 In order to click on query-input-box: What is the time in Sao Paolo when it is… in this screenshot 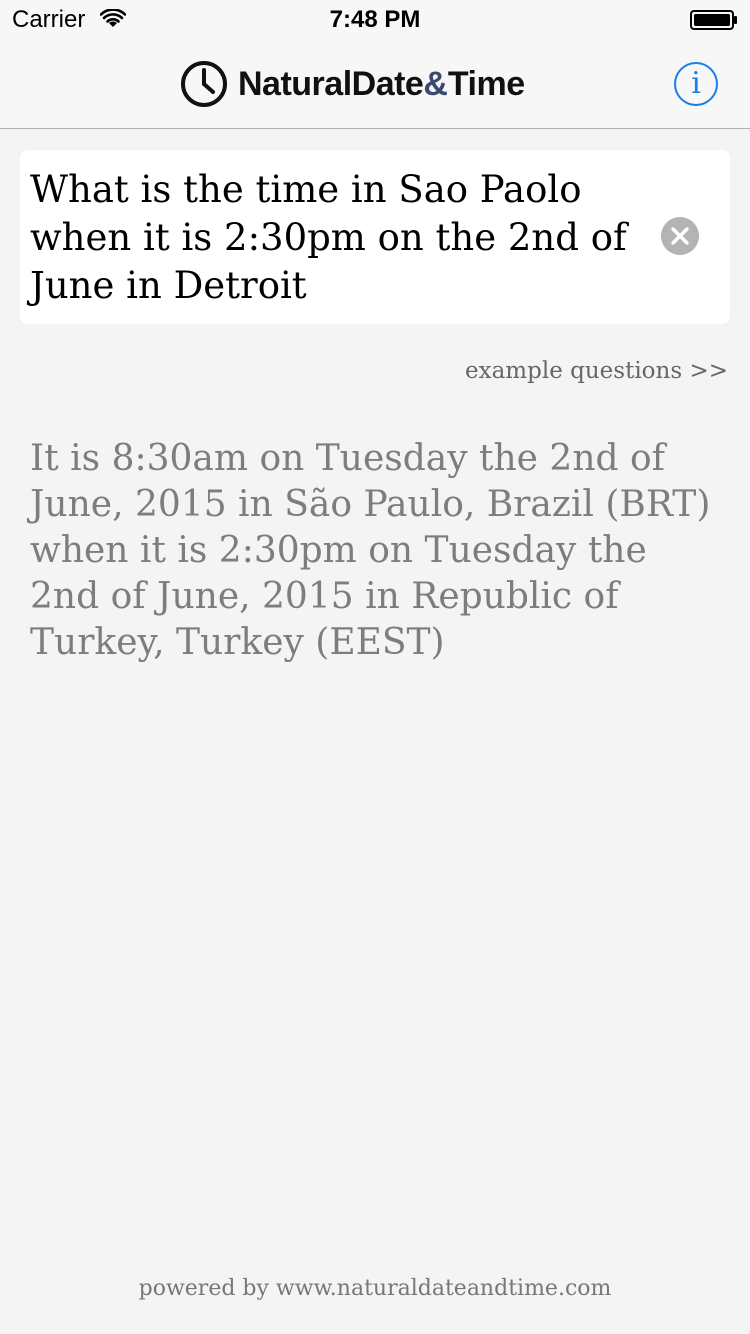, I will do `click(375, 237)`.